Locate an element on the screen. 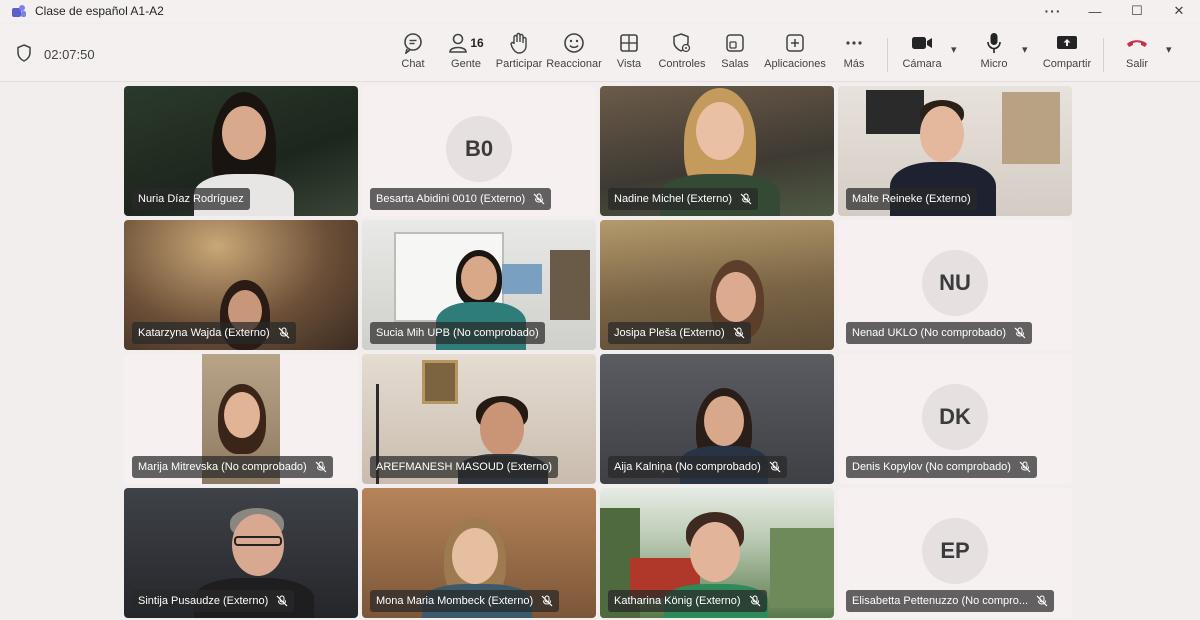  chat-button: Chat is located at coordinates (413, 54).